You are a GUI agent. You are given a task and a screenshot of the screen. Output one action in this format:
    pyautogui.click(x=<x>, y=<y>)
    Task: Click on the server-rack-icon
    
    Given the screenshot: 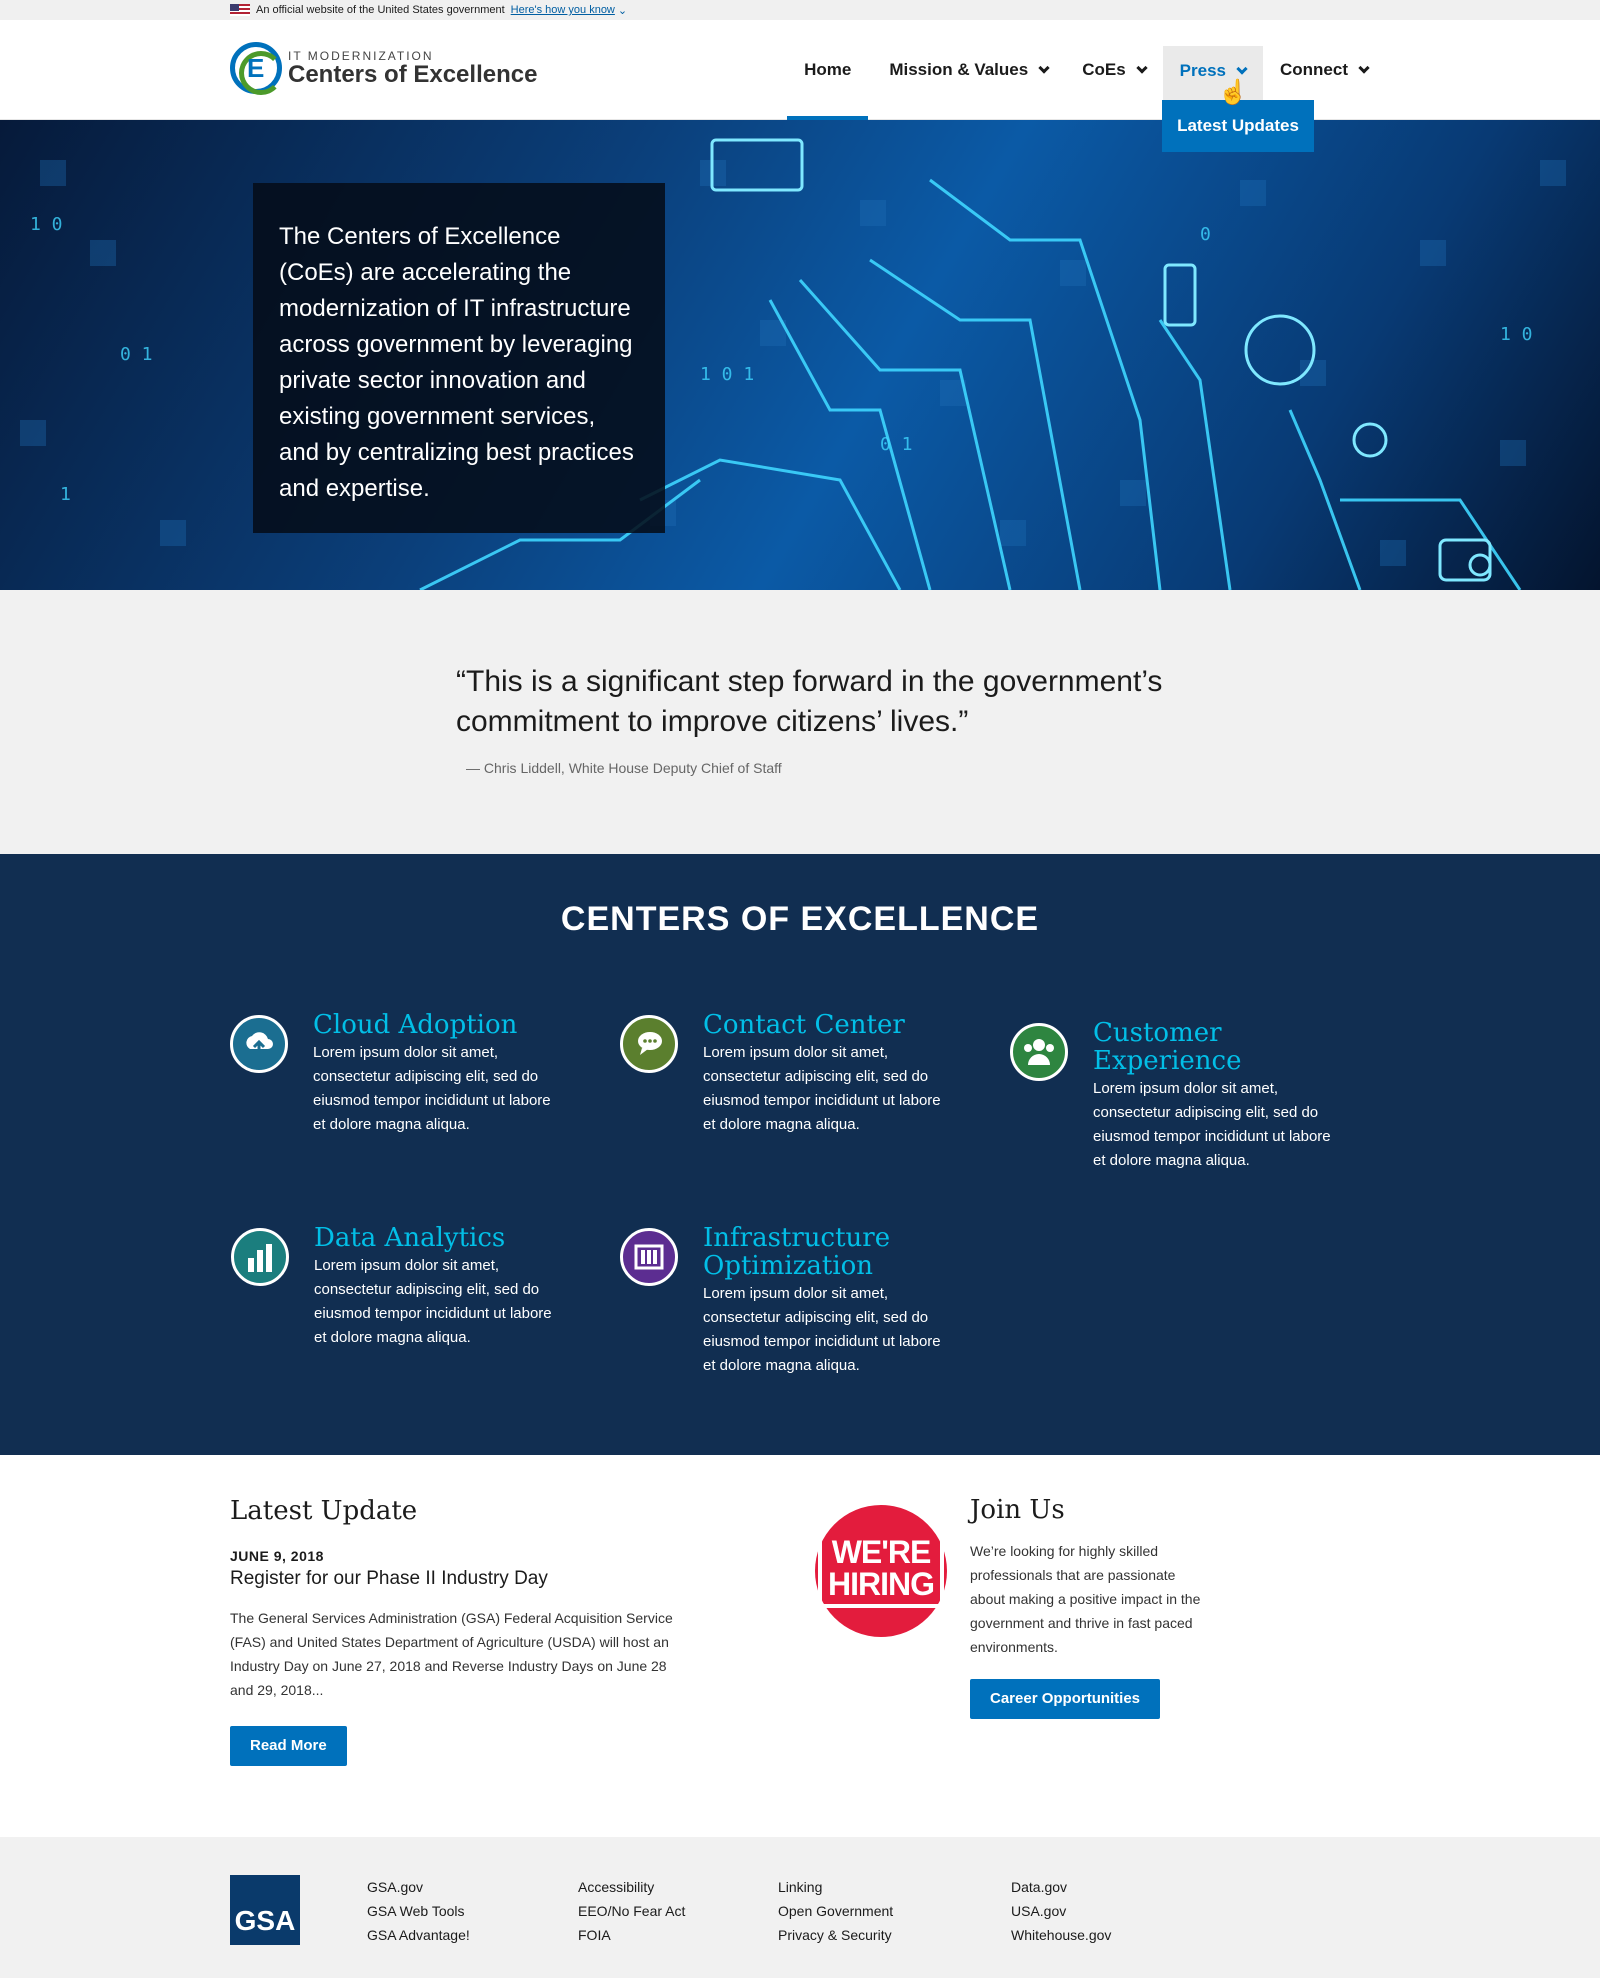 What is the action you would take?
    pyautogui.click(x=649, y=1257)
    